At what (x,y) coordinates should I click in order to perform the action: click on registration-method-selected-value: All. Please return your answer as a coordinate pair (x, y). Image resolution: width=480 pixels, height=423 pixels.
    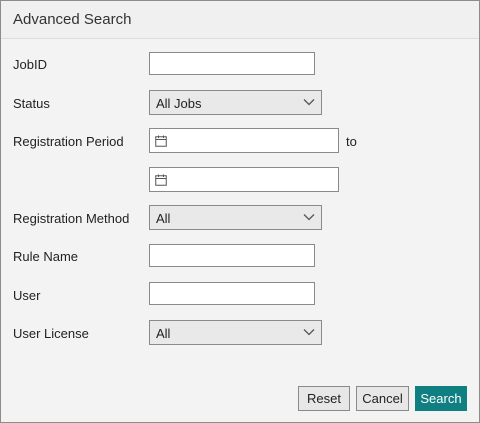
    Looking at the image, I should click on (163, 218).